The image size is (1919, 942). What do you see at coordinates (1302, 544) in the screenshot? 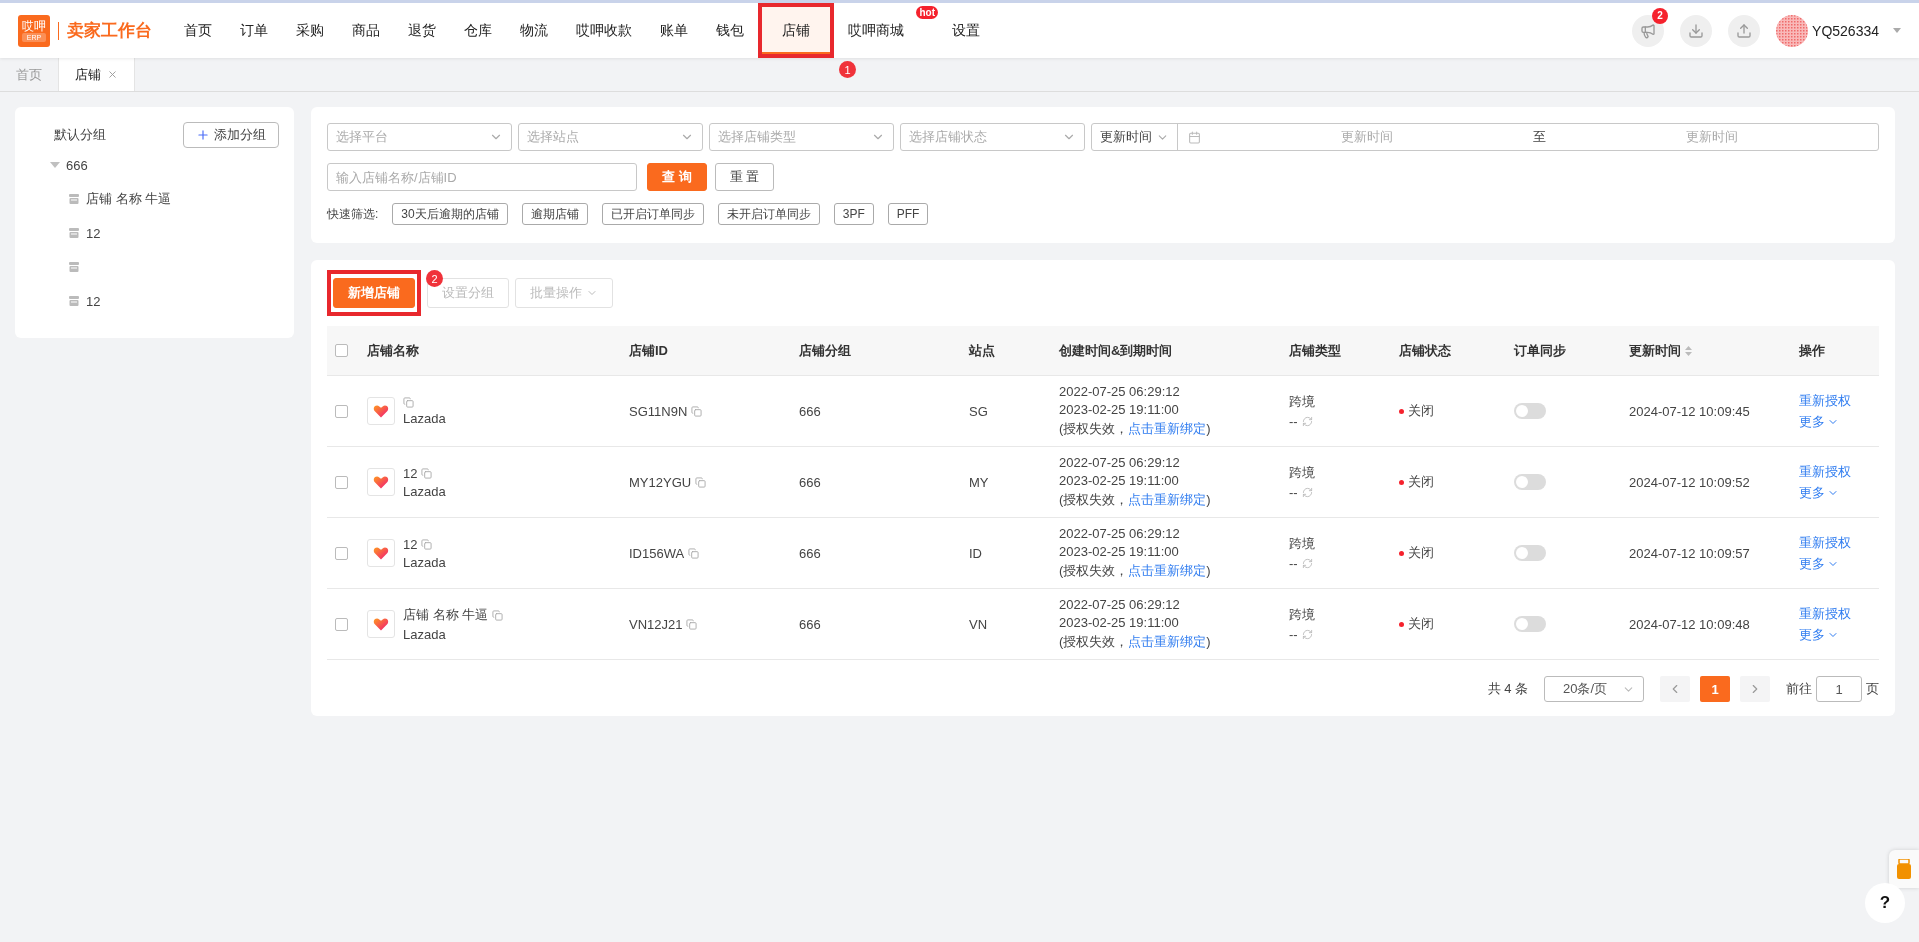
I see `store-type: 跨境` at bounding box center [1302, 544].